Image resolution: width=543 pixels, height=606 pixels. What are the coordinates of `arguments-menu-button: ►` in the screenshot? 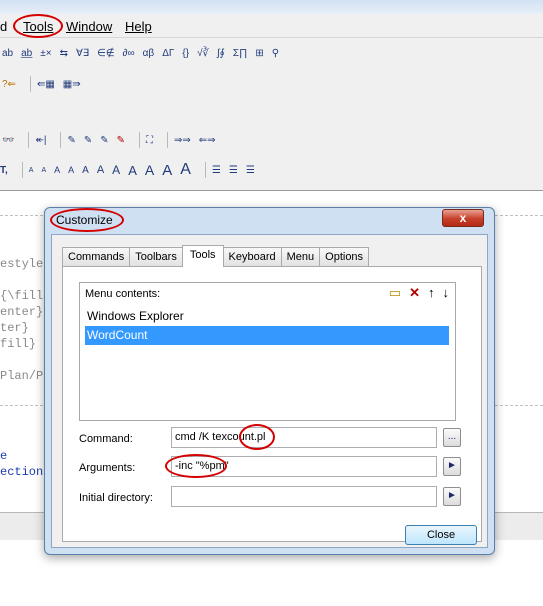 It's located at (452, 466).